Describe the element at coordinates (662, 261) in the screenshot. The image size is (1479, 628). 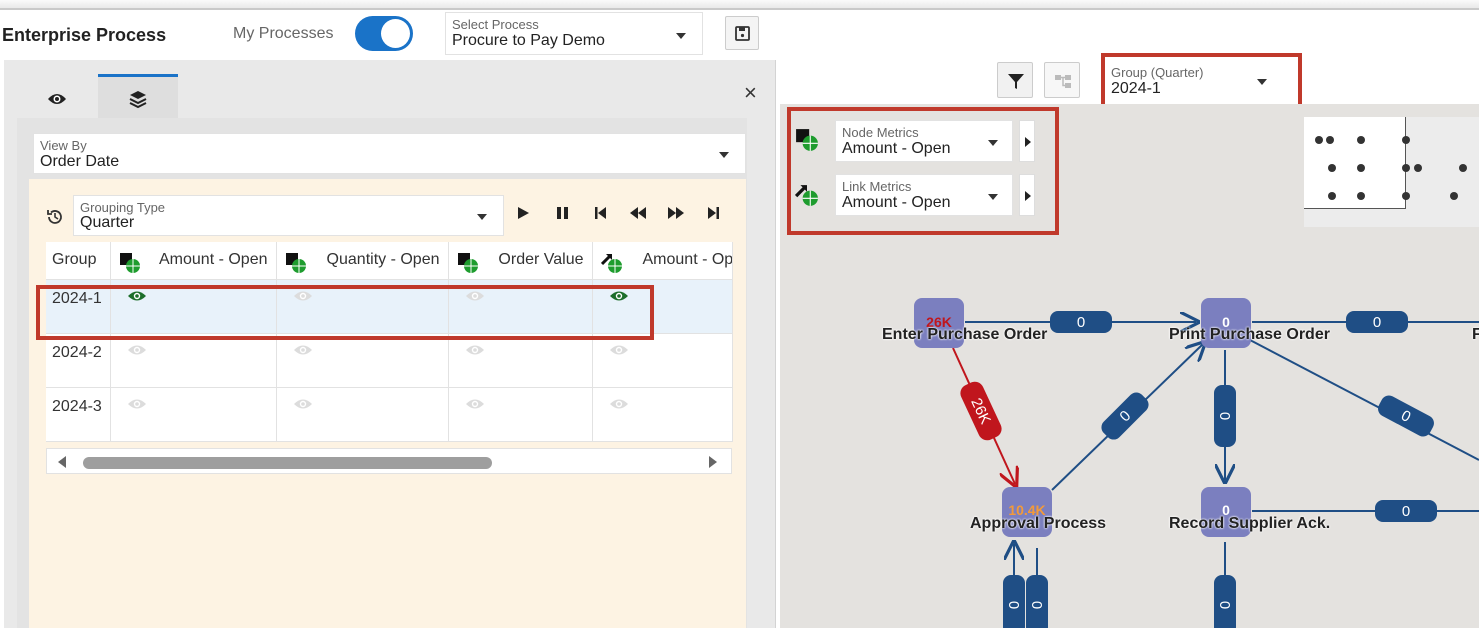
I see `column-header: Amount - Op` at that location.